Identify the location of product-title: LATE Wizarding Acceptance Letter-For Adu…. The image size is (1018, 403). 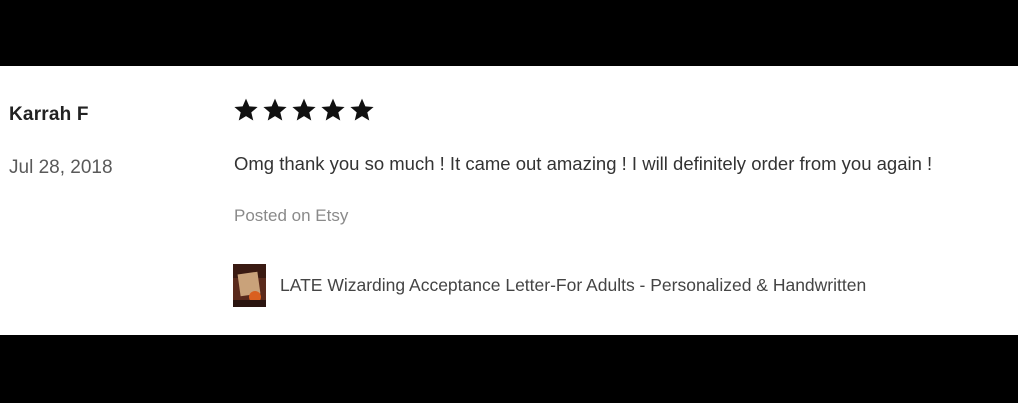
(573, 285).